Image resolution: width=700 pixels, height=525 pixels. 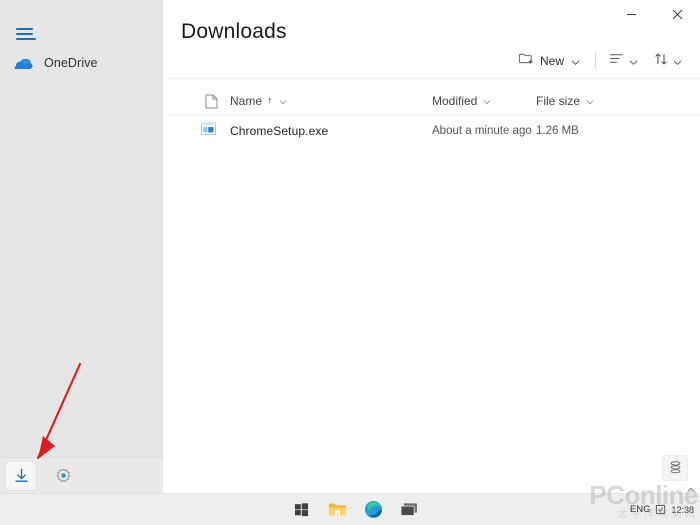 I want to click on content-toolbar: New, so click(x=601, y=61).